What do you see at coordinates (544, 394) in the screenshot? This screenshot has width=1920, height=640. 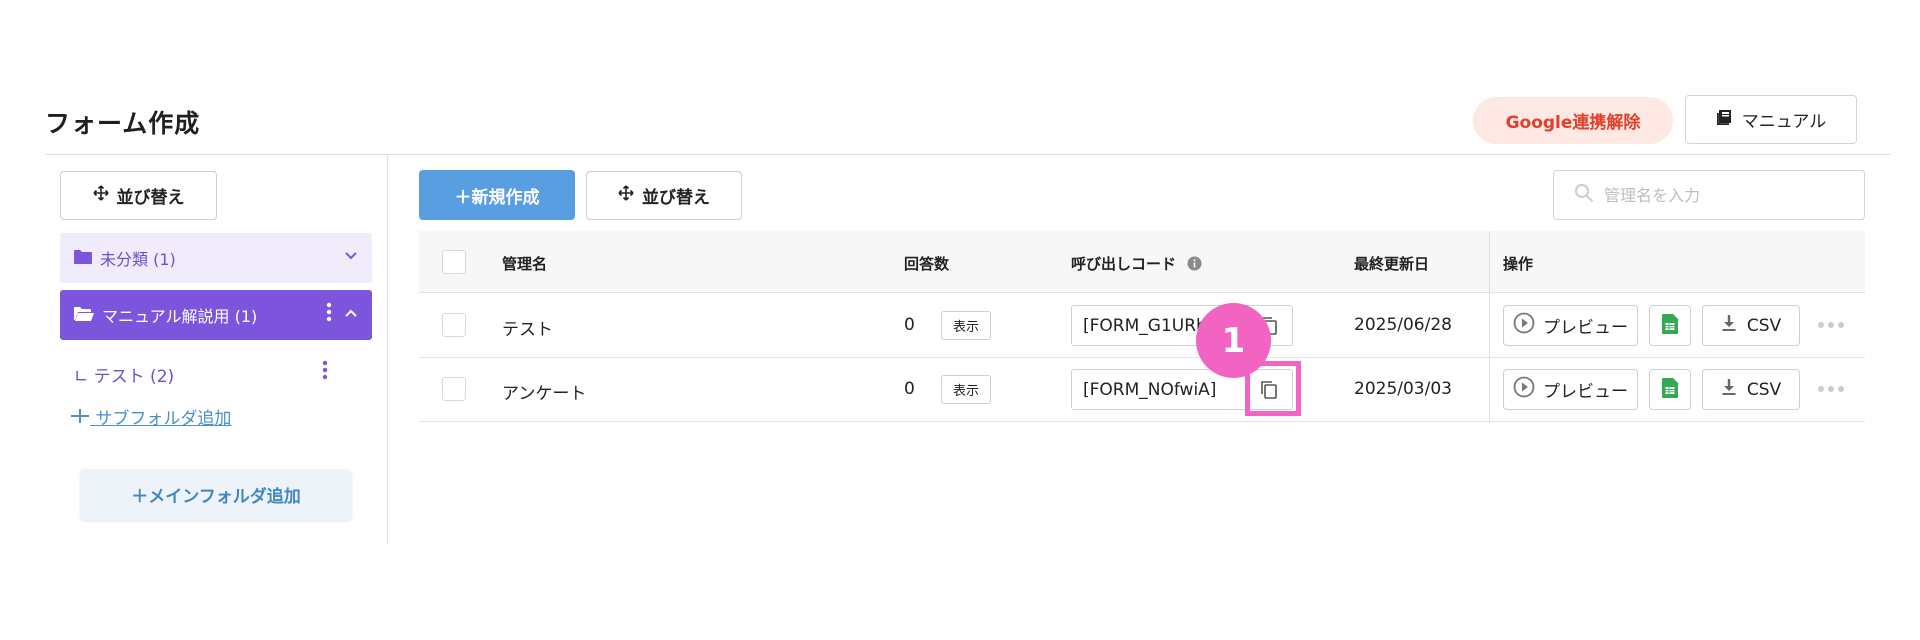 I see `row-name: アンケート` at bounding box center [544, 394].